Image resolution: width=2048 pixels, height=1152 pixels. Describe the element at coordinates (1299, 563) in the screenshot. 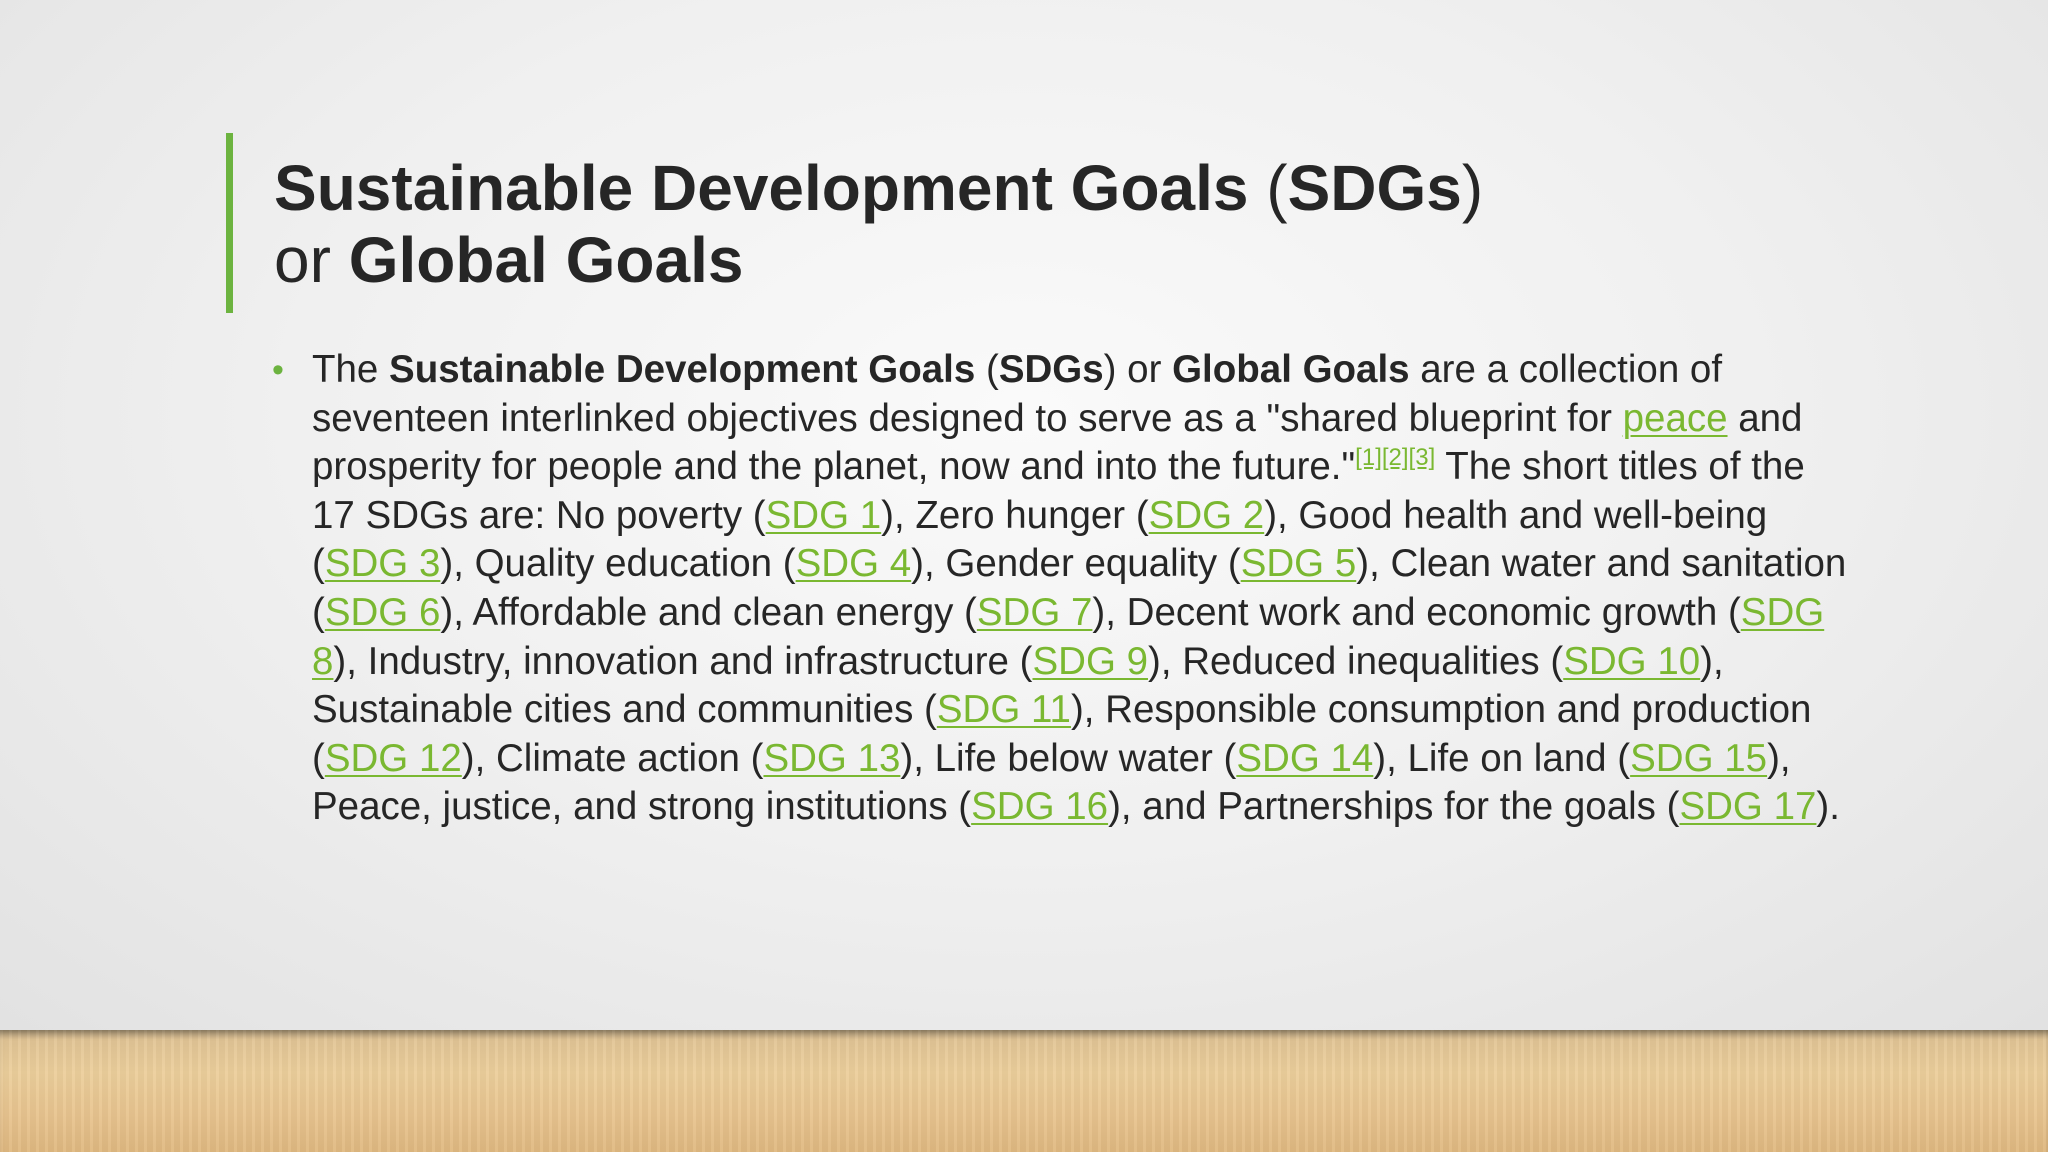

I see `link-sdg-5: SDG 5` at that location.